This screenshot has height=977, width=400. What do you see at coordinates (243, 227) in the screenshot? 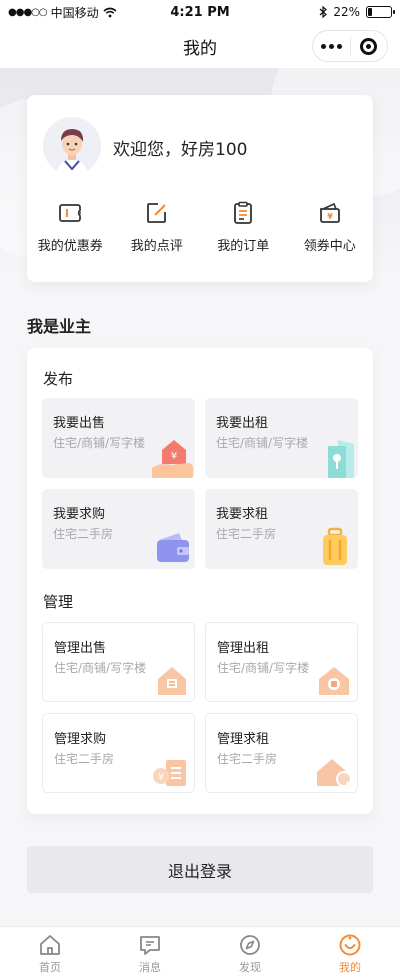
I see `quick-link-orders: 我的订单` at bounding box center [243, 227].